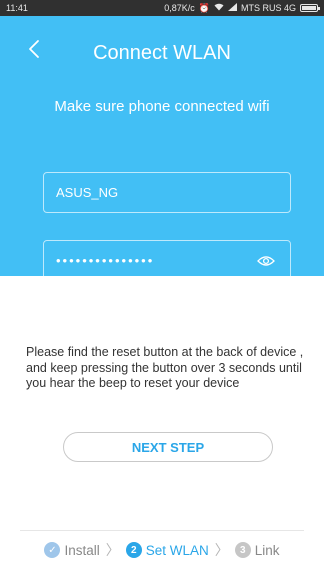  I want to click on step-set-wlan: 2 Set WLAN, so click(167, 550).